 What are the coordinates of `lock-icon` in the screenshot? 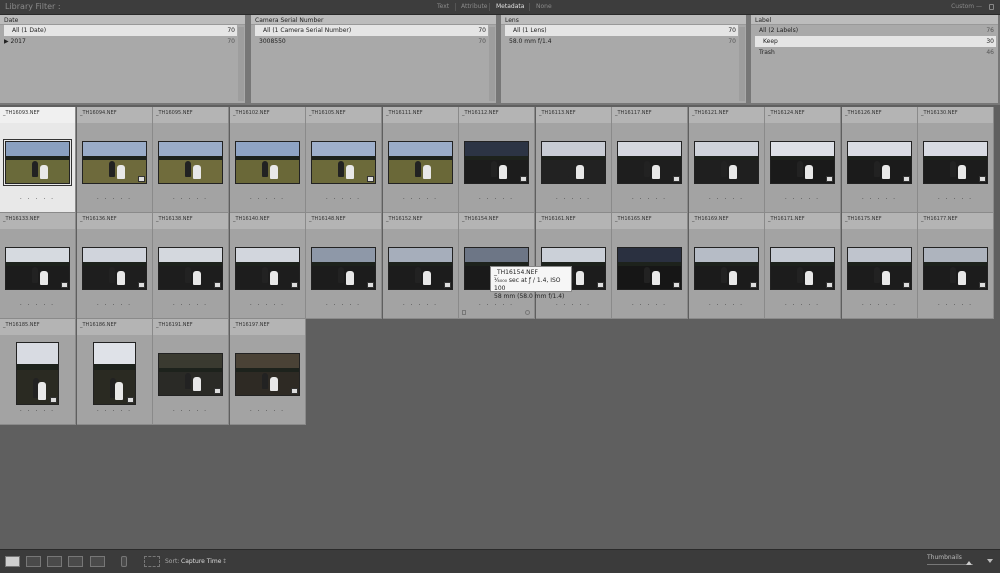 It's located at (991, 7).